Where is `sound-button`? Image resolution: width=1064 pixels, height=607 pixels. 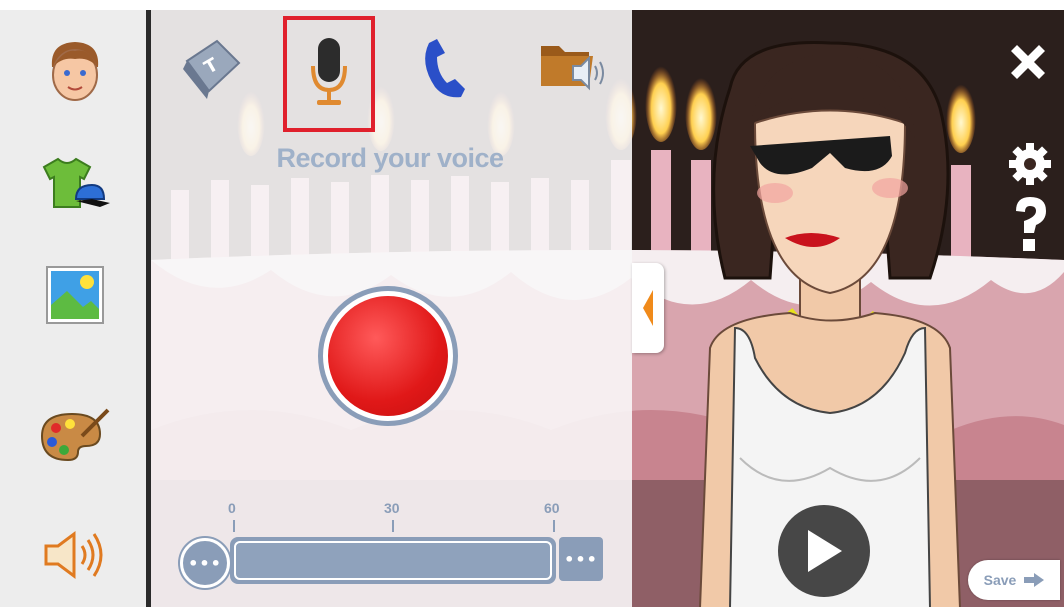 sound-button is located at coordinates (75, 555).